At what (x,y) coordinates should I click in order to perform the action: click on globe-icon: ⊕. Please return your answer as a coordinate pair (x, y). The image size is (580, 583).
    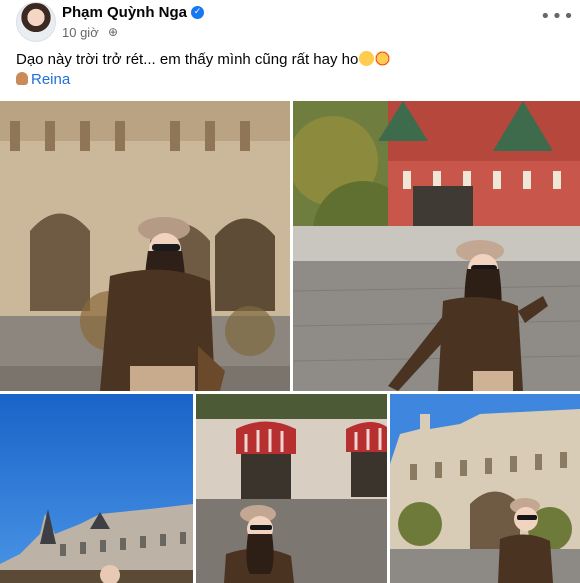
    Looking at the image, I should click on (113, 32).